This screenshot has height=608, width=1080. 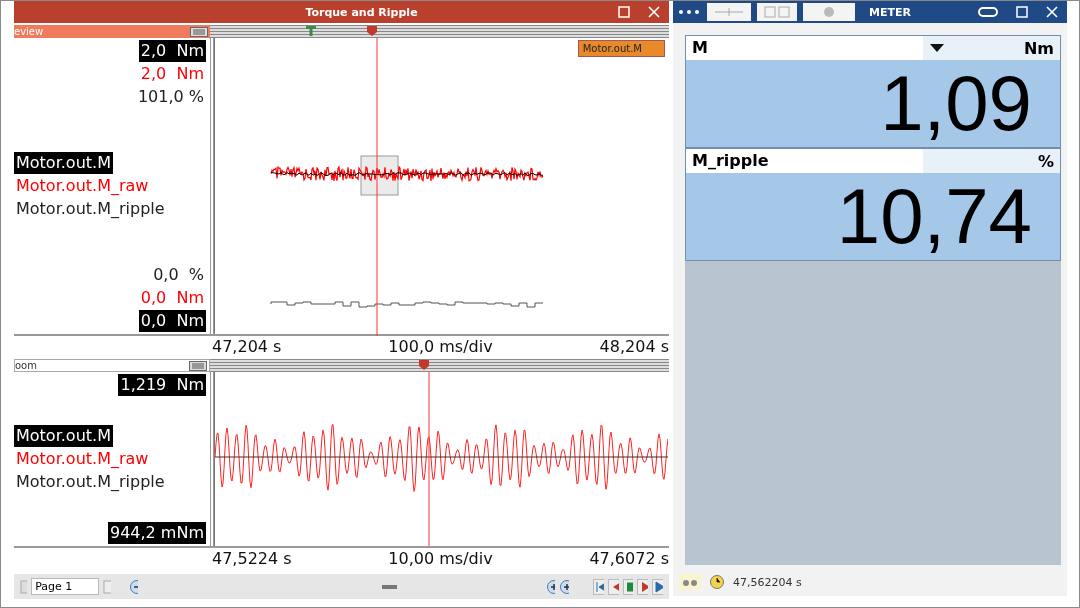 What do you see at coordinates (389, 586) in the screenshot?
I see `scroll-handle-icon` at bounding box center [389, 586].